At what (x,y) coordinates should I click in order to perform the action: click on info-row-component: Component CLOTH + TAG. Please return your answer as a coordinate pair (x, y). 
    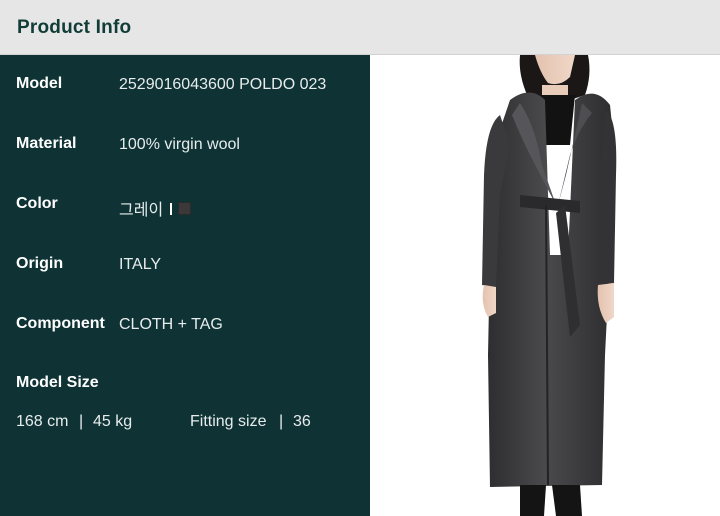
    Looking at the image, I should click on (186, 326).